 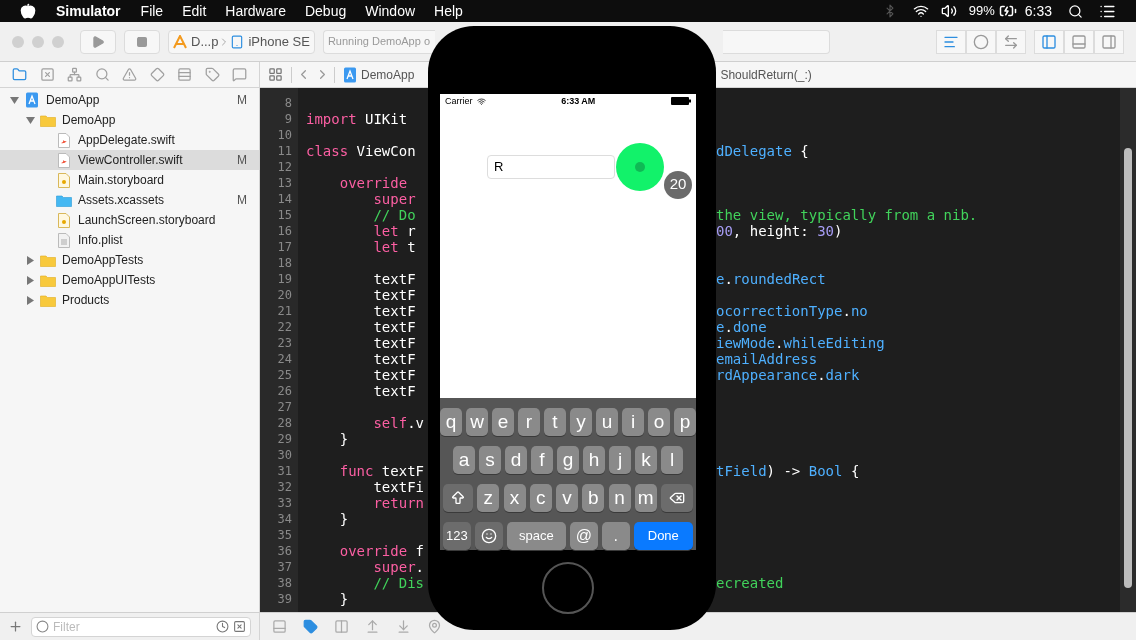 What do you see at coordinates (766, 74) in the screenshot?
I see `jump-bar-item: ShouldReturn(_:)` at bounding box center [766, 74].